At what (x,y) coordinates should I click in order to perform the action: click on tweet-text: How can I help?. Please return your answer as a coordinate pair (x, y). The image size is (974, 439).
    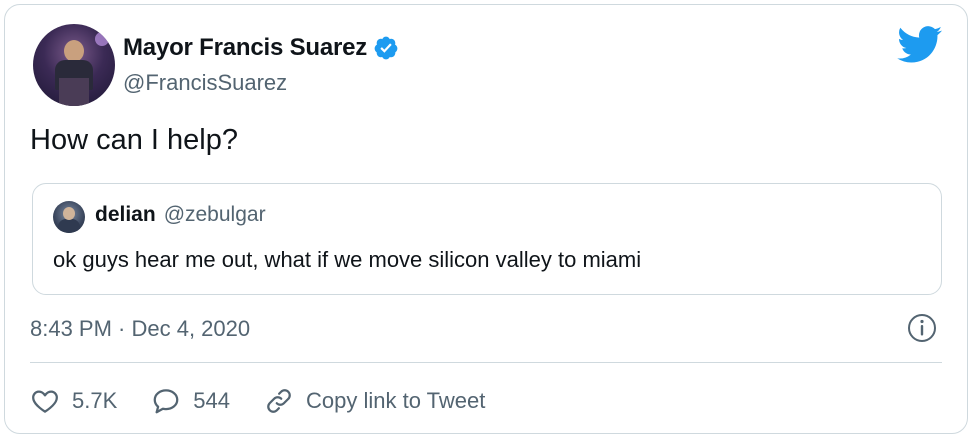
    Looking at the image, I should click on (134, 140).